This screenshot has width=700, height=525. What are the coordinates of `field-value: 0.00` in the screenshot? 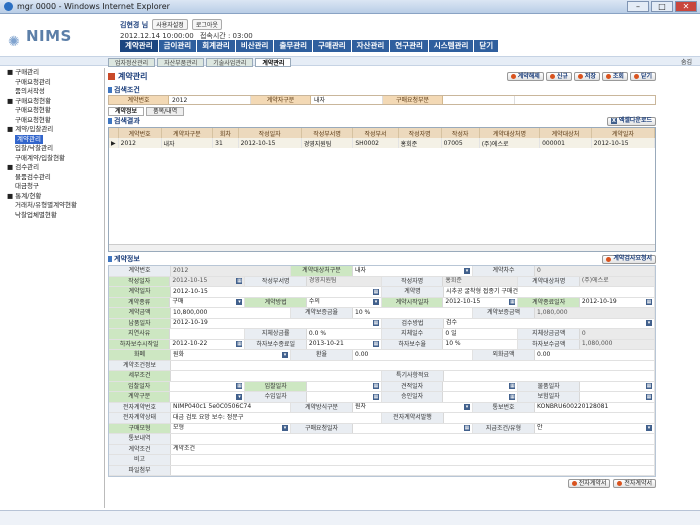 It's located at (413, 355).